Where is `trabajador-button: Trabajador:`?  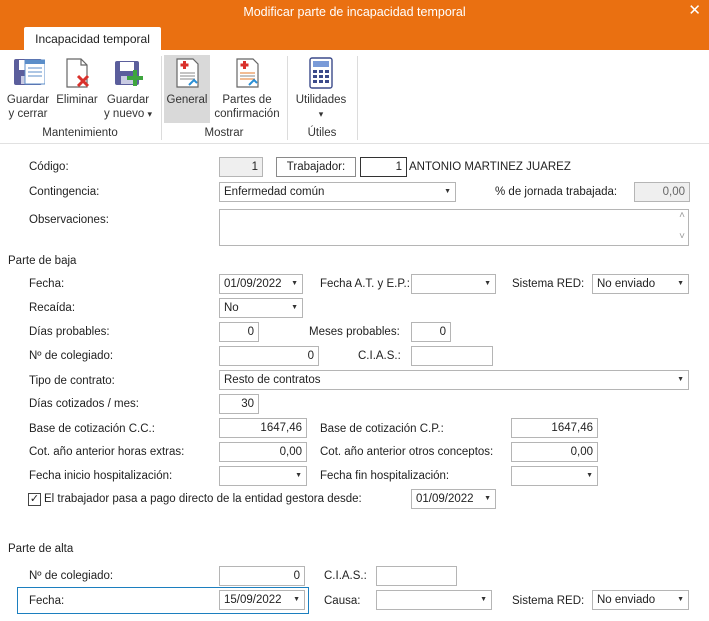 trabajador-button: Trabajador: is located at coordinates (316, 167).